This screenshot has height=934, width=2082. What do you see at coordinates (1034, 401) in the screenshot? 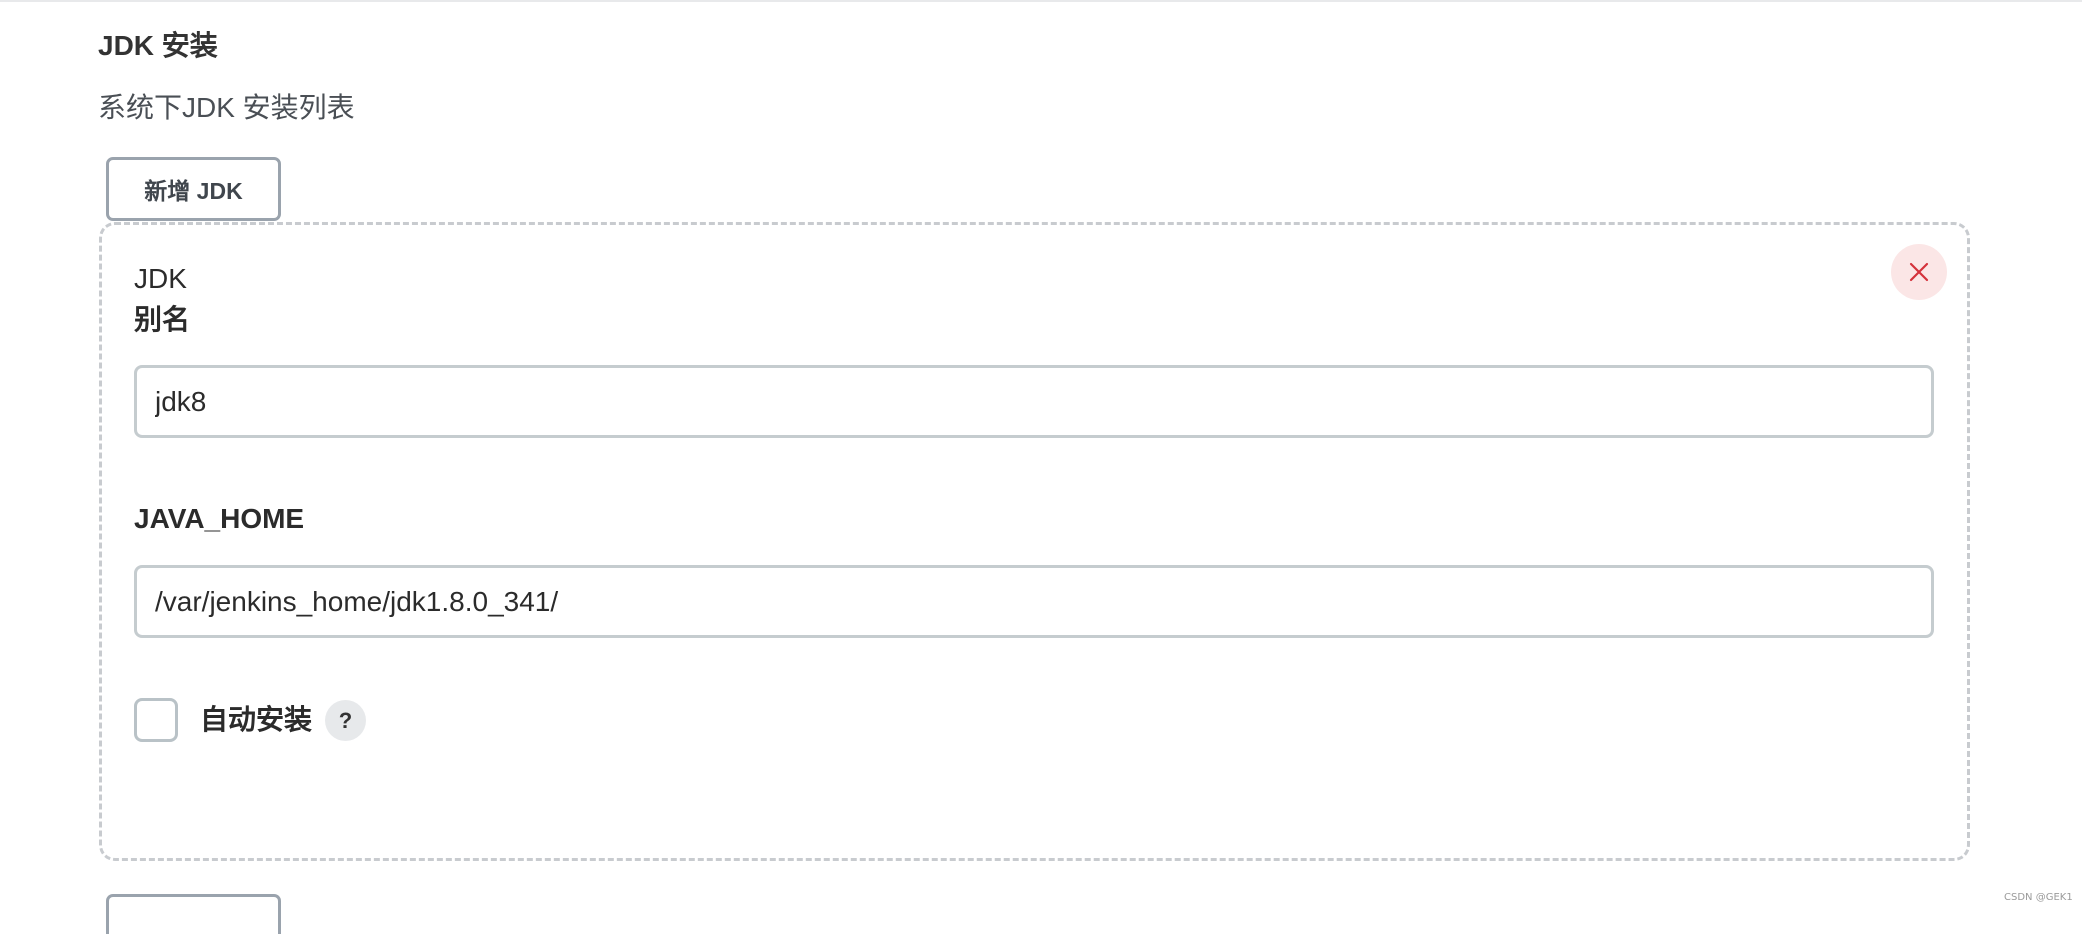
I see `alias-input` at bounding box center [1034, 401].